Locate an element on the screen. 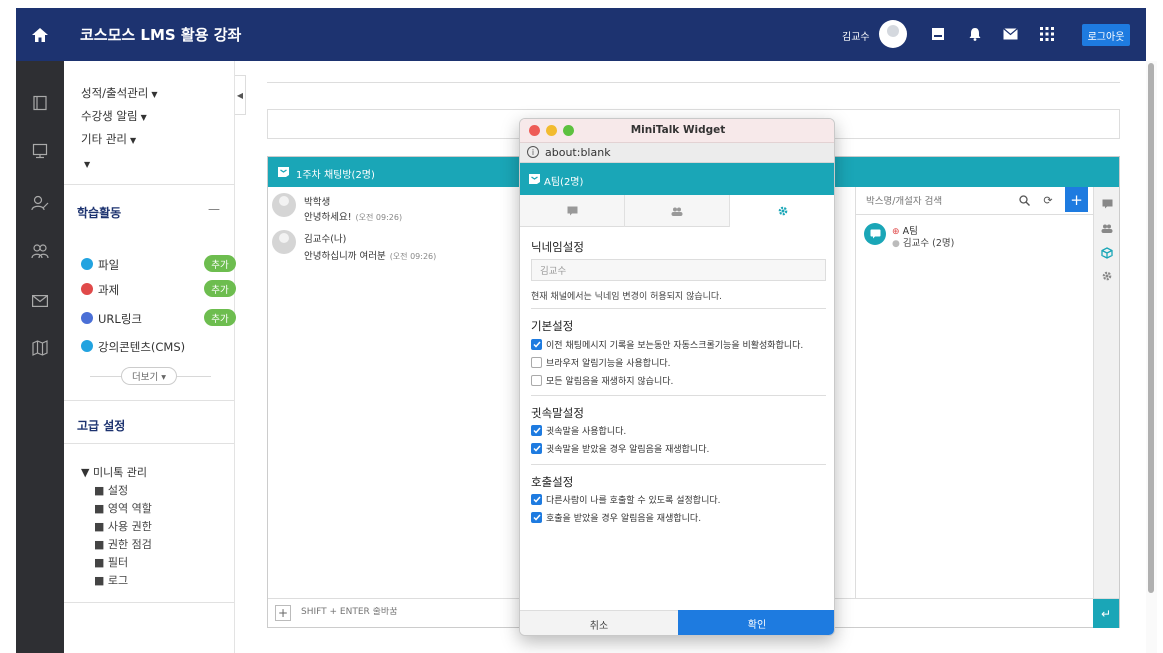  user-avatar is located at coordinates (893, 34).